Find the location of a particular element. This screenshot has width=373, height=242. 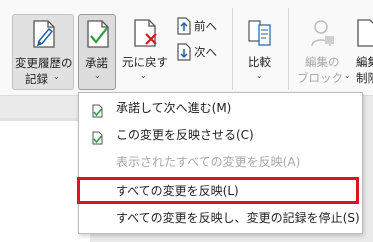

restrict-editing-label-line1: 編集 is located at coordinates (364, 62).